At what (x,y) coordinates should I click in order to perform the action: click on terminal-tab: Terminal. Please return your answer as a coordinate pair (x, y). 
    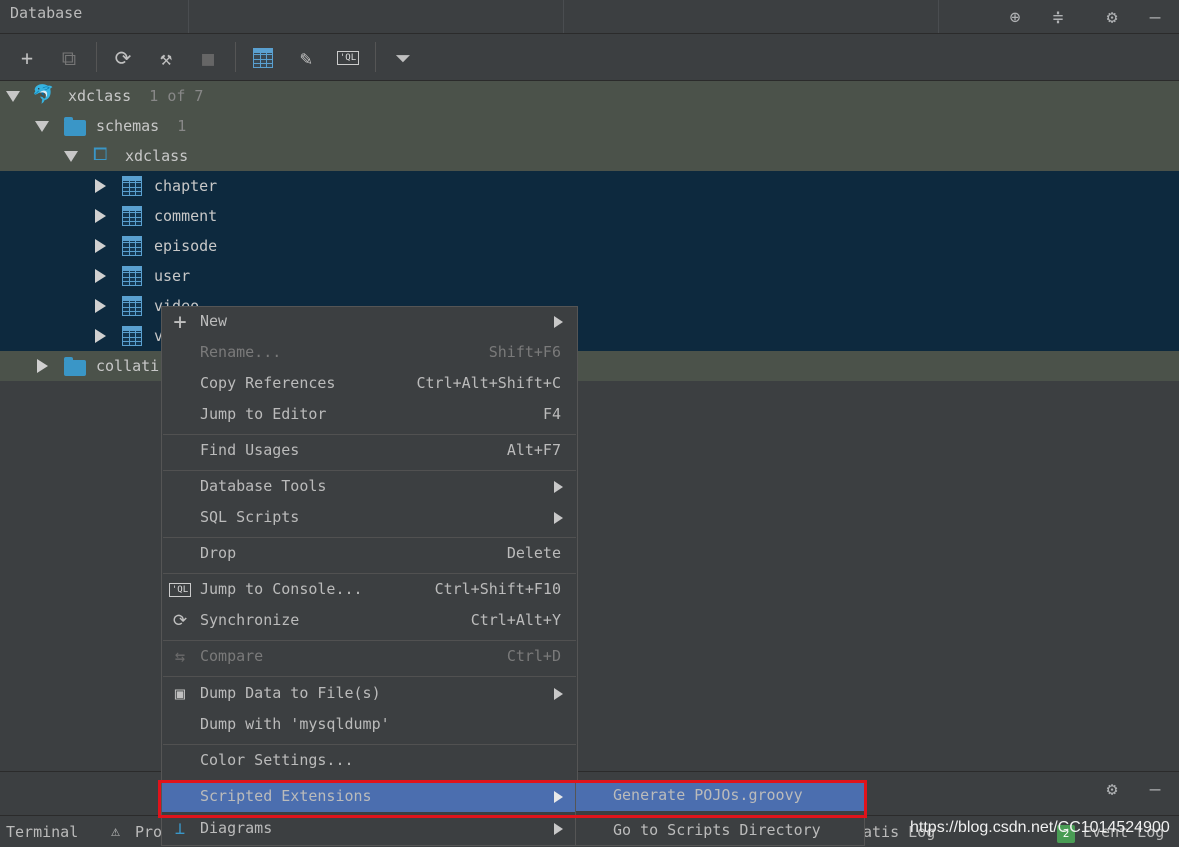
    Looking at the image, I should click on (42, 832).